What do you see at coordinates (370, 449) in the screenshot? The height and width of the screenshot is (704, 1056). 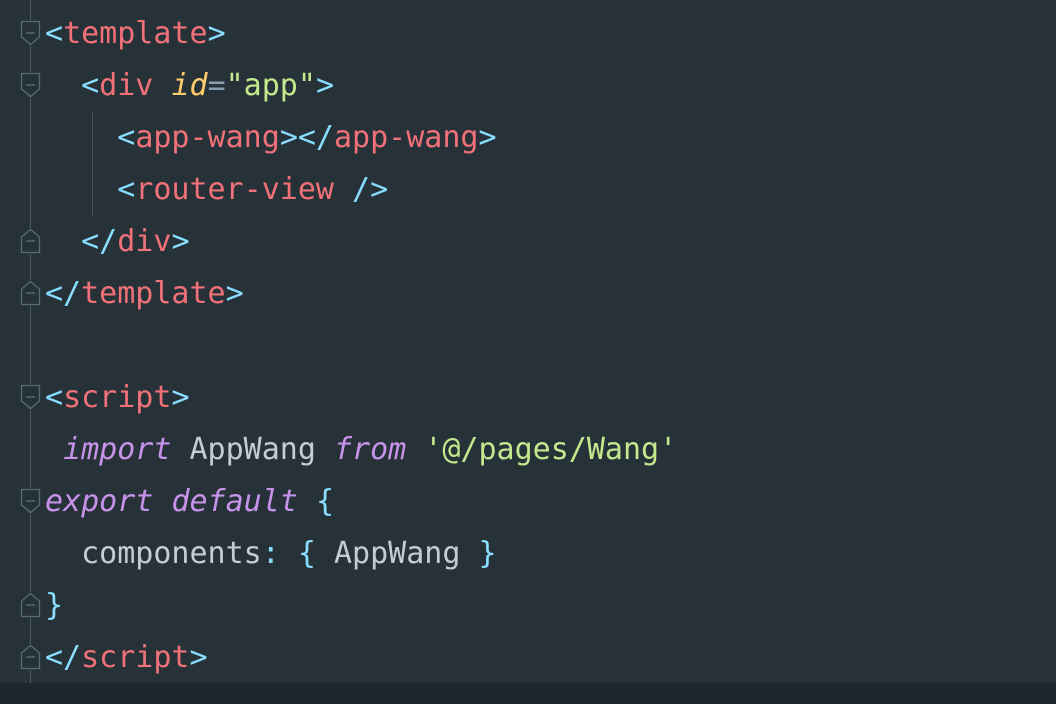 I see `code-token-keyword: from` at bounding box center [370, 449].